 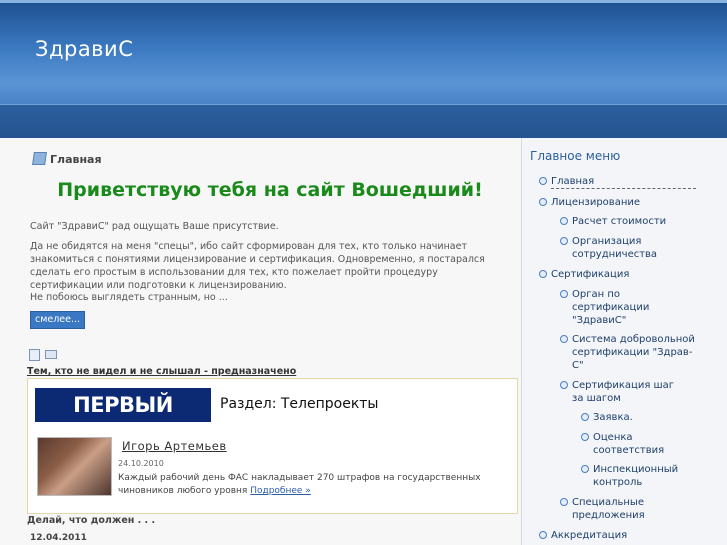 I want to click on menu-item-certification: Сертификация, so click(x=620, y=274).